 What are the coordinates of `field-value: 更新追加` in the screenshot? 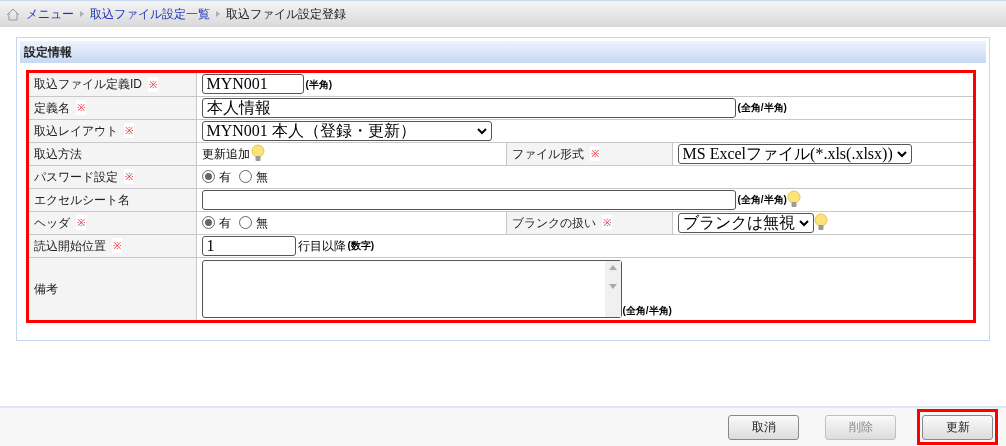 It's located at (225, 154).